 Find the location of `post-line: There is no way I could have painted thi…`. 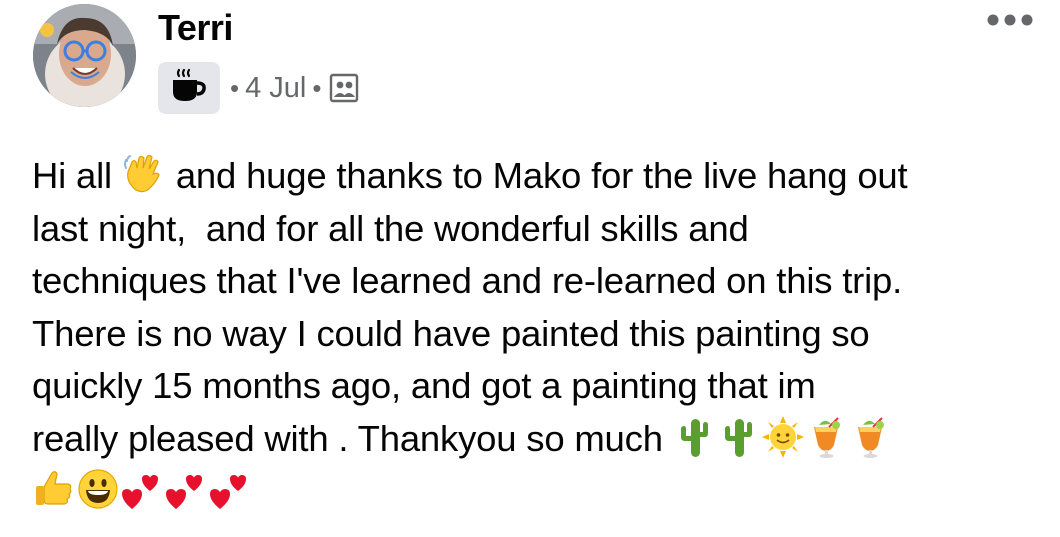

post-line: There is no way I could have painted thi… is located at coordinates (451, 333).